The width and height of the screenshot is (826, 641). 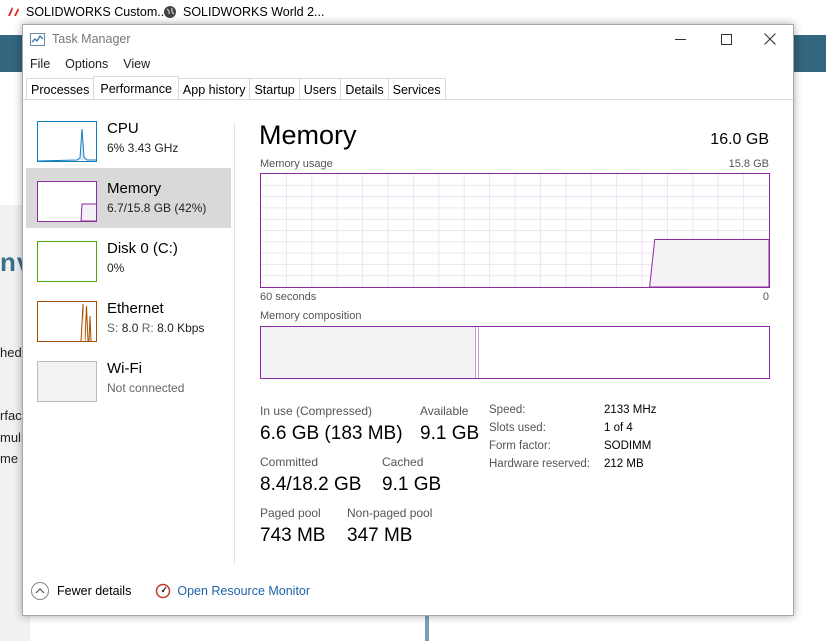 What do you see at coordinates (67, 321) in the screenshot?
I see `ethernet-thumbnail-graph` at bounding box center [67, 321].